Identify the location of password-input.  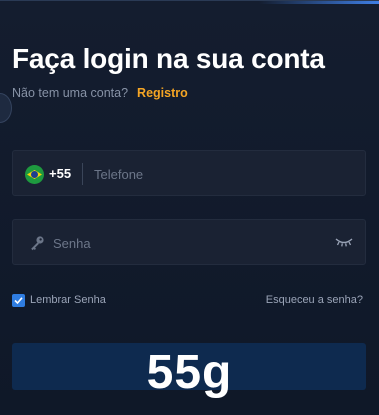
(188, 243).